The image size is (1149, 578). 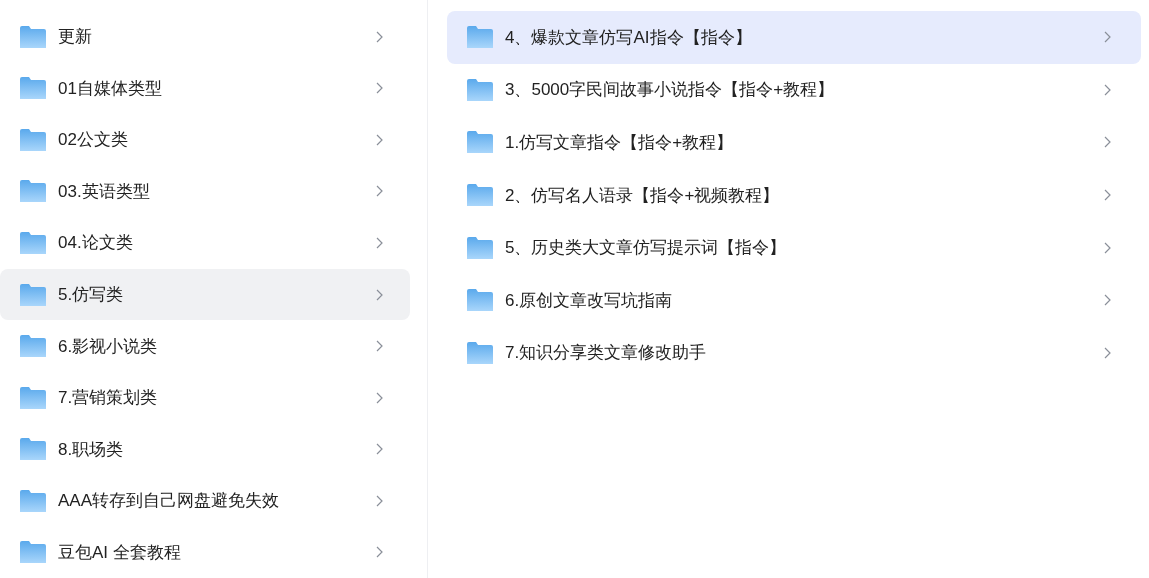 What do you see at coordinates (589, 300) in the screenshot?
I see `folder-name: 6.原创文章改写坑指南` at bounding box center [589, 300].